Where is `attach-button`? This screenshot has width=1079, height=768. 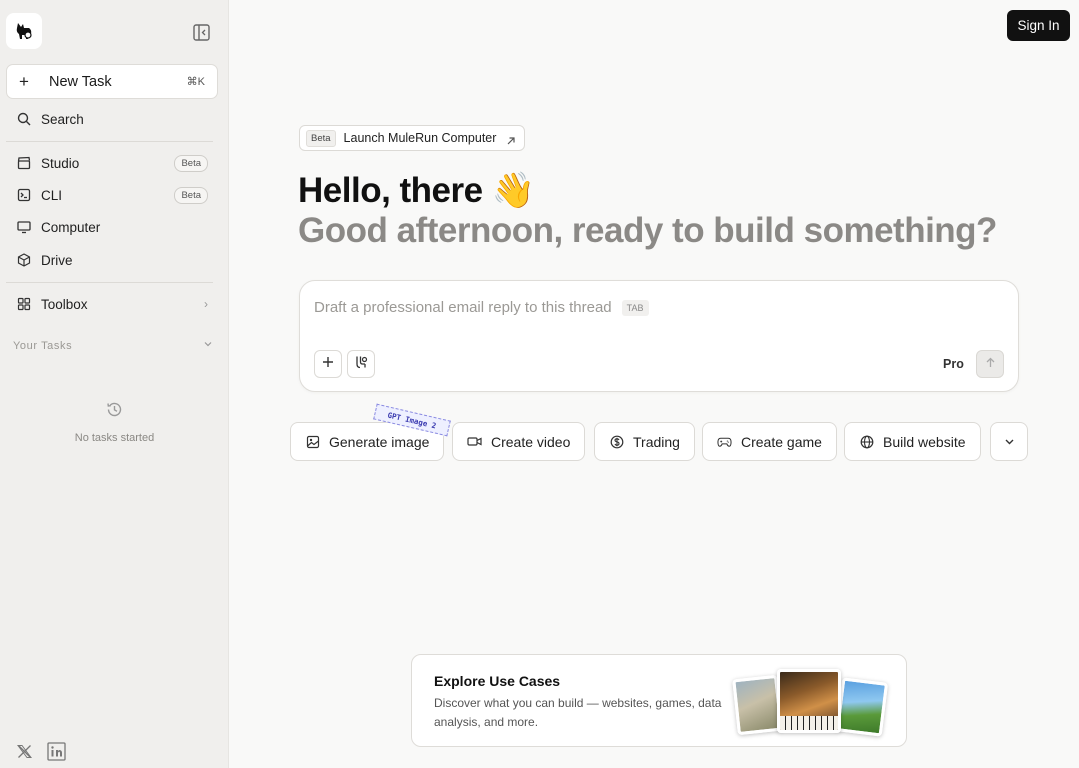
attach-button is located at coordinates (328, 364).